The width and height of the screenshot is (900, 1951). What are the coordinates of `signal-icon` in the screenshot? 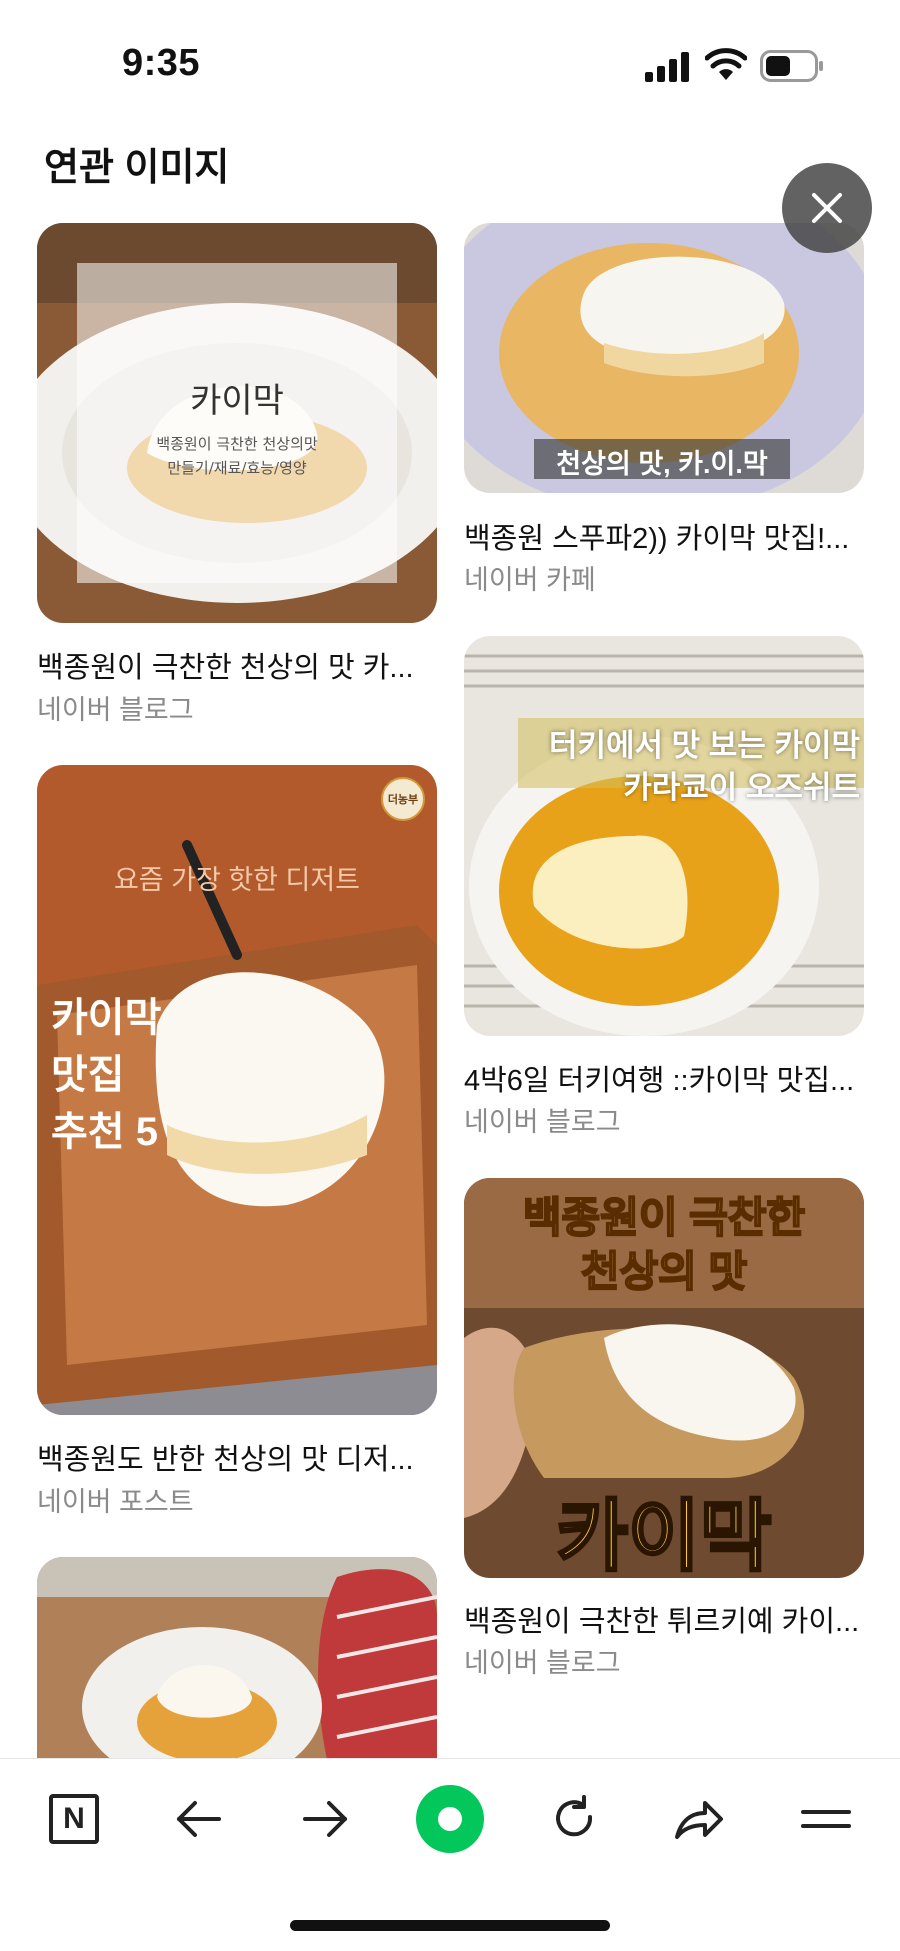 It's located at (667, 67).